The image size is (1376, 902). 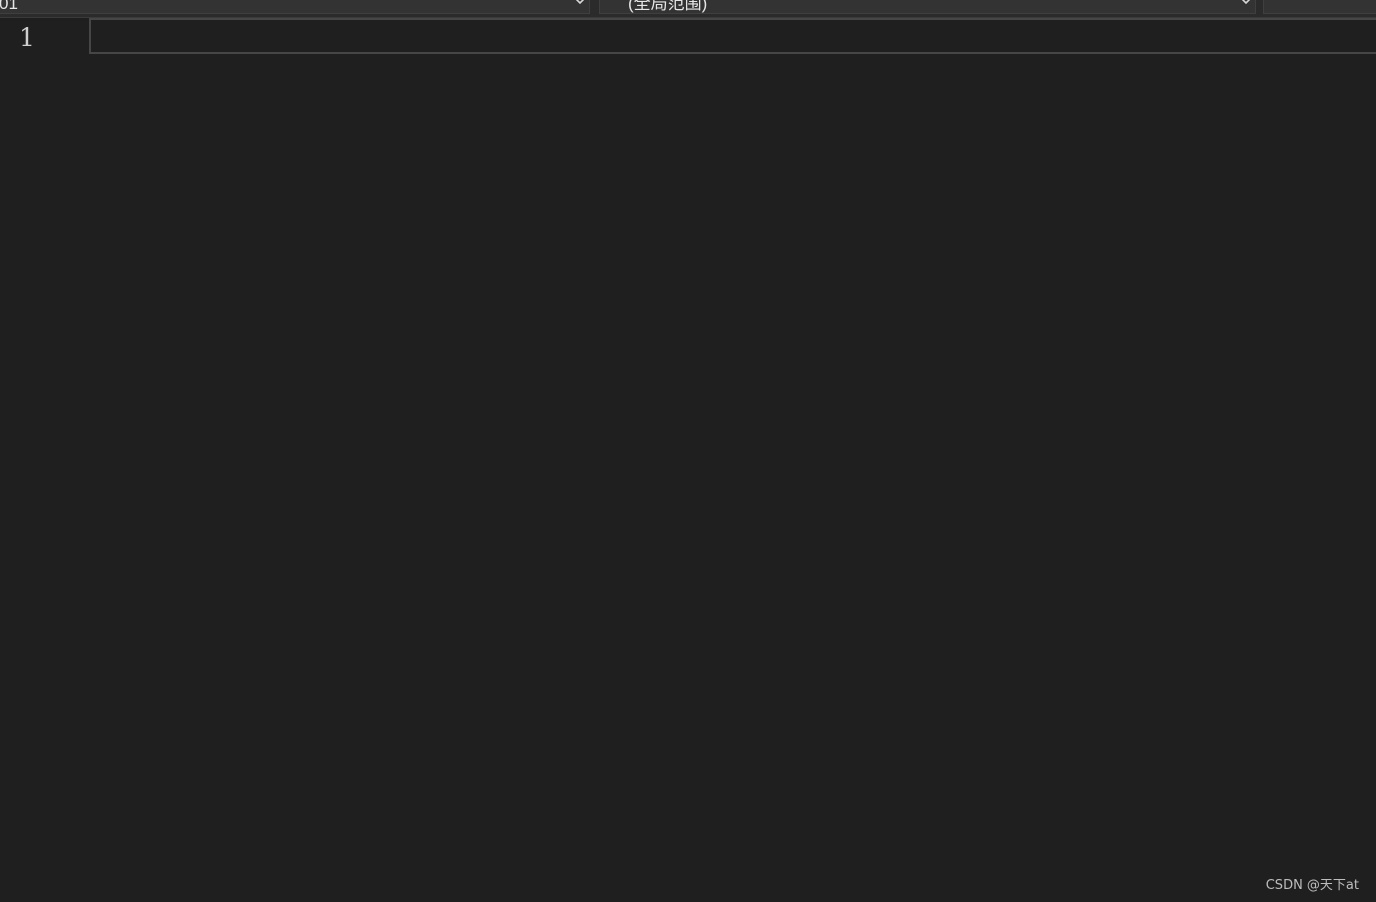 I want to click on current-line-highlight, so click(x=732, y=36).